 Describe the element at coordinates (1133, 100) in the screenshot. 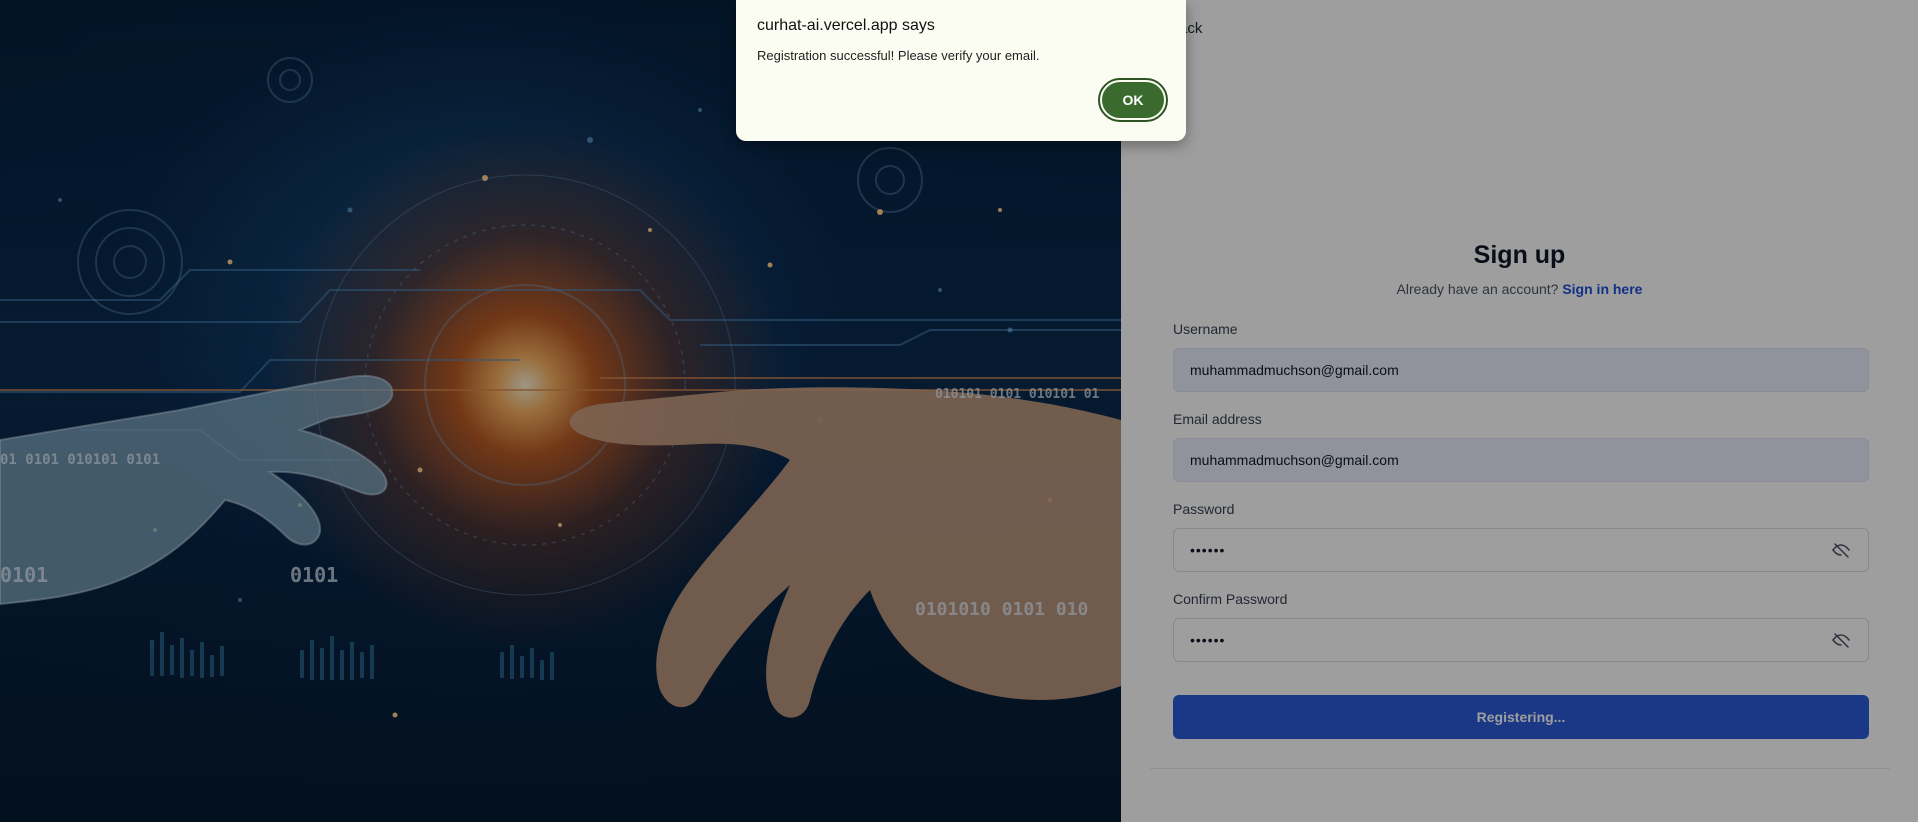

I see `ok-button: OK` at that location.